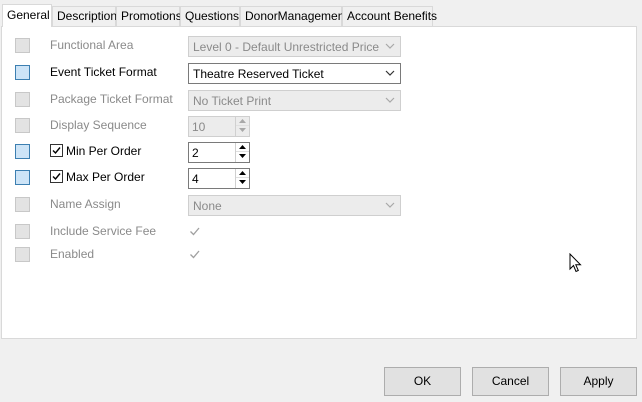 This screenshot has width=642, height=402. Describe the element at coordinates (219, 152) in the screenshot. I see `min-per-order-stepper: 2` at that location.